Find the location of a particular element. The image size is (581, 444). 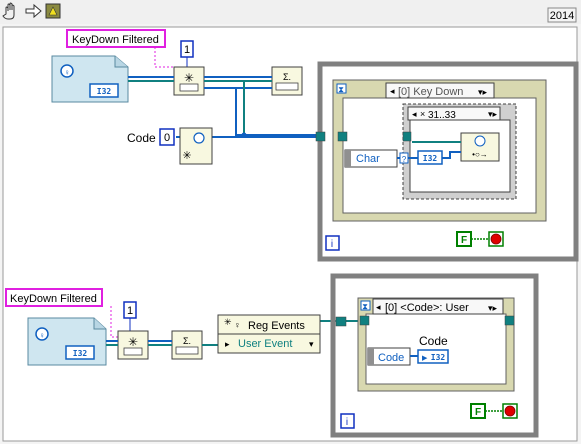

bottom-event-tunnel-left is located at coordinates (364, 320).